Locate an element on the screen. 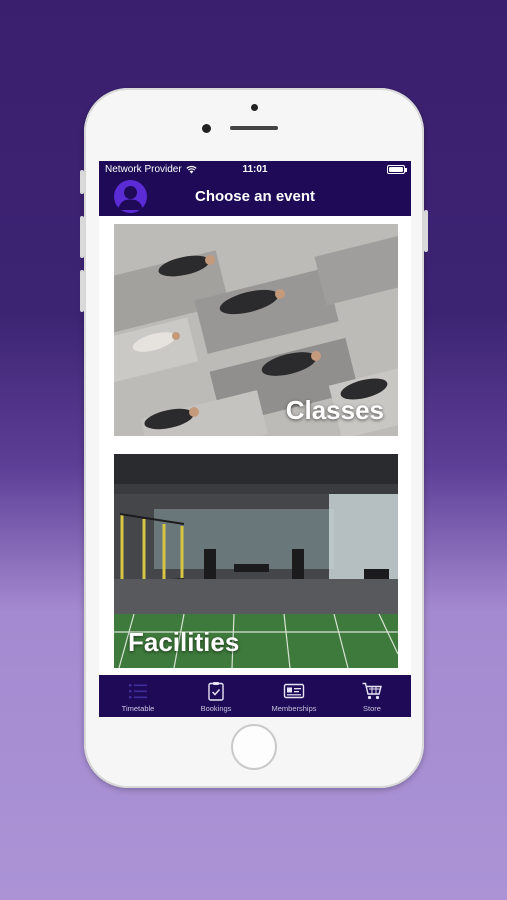 This screenshot has width=507, height=900. clipboard-check-icon is located at coordinates (216, 691).